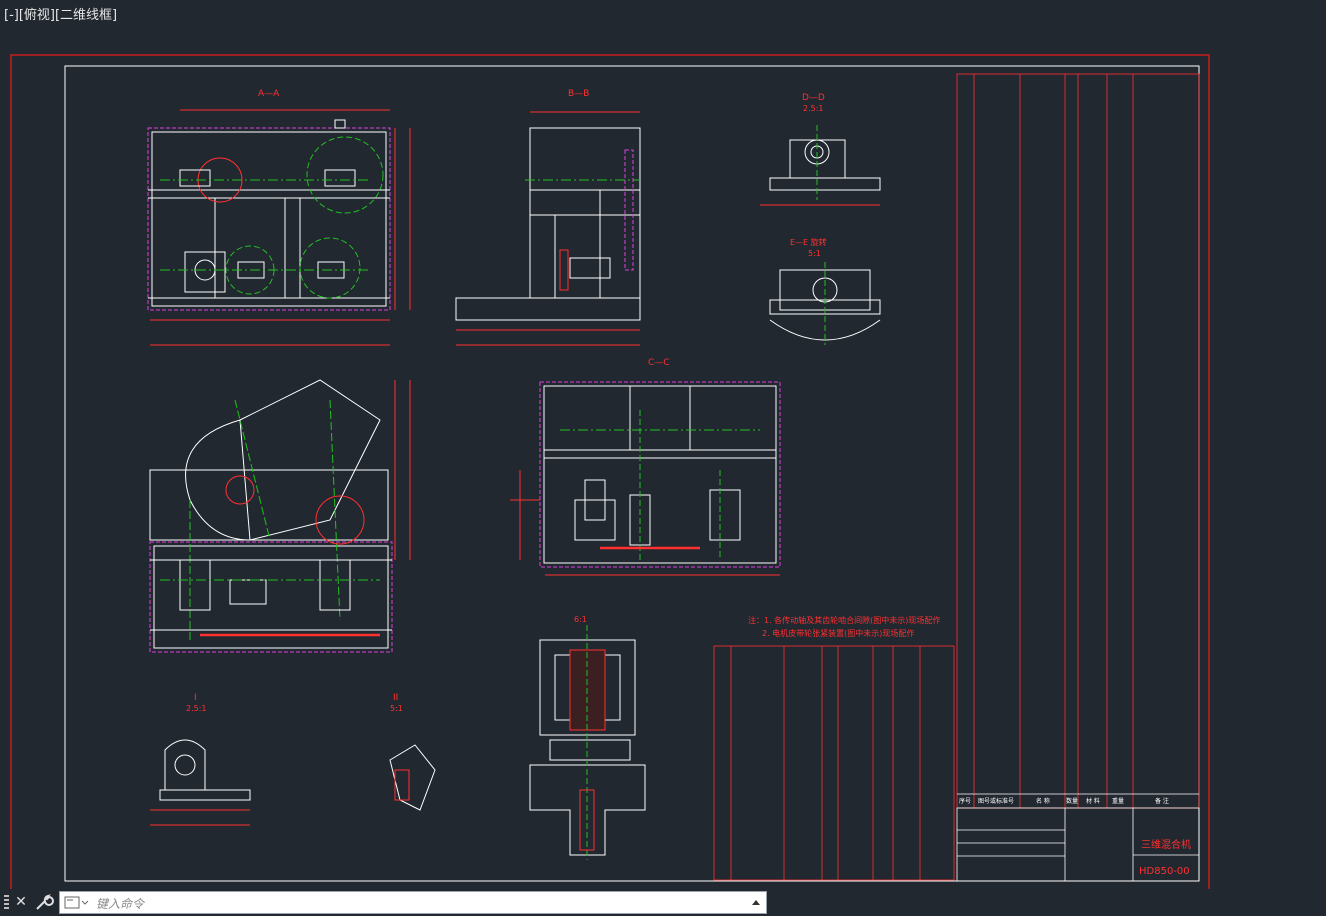 Image resolution: width=1326 pixels, height=916 pixels. I want to click on view-dd-scale: 2.5:1, so click(813, 108).